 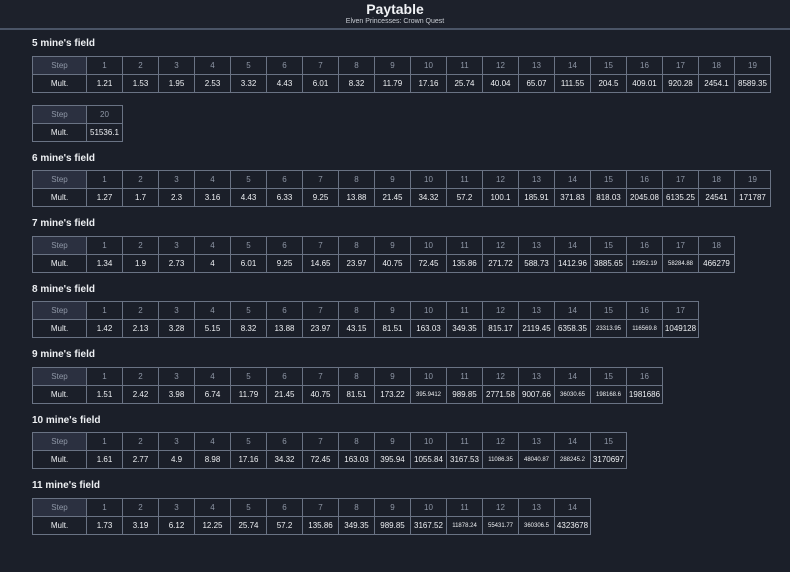 What do you see at coordinates (536, 263) in the screenshot?
I see `mult-cell: 588.73` at bounding box center [536, 263].